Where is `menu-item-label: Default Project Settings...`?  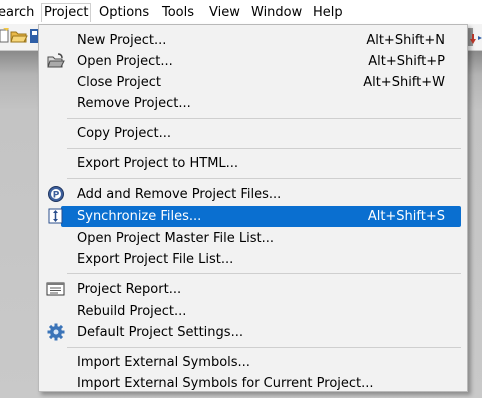 menu-item-label: Default Project Settings... is located at coordinates (160, 332).